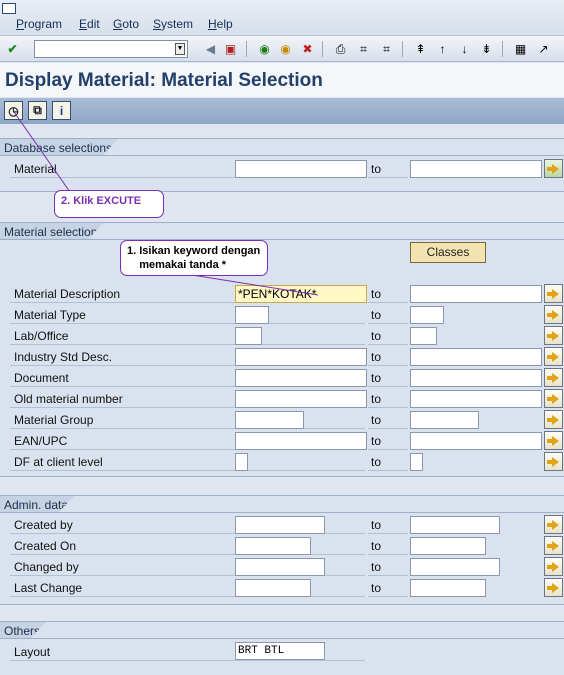  What do you see at coordinates (448, 252) in the screenshot?
I see `classes-button: Classes` at bounding box center [448, 252].